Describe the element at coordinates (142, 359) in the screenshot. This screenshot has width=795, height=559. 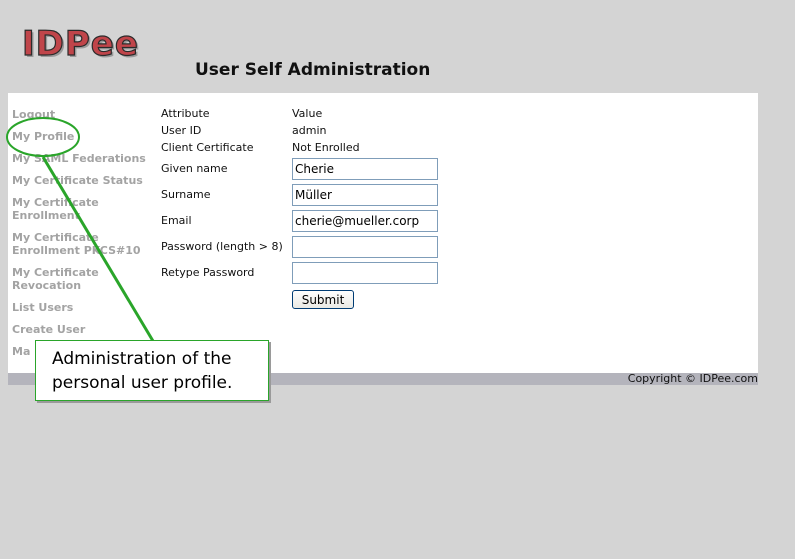
I see `callout-line-1: Administration of the` at that location.